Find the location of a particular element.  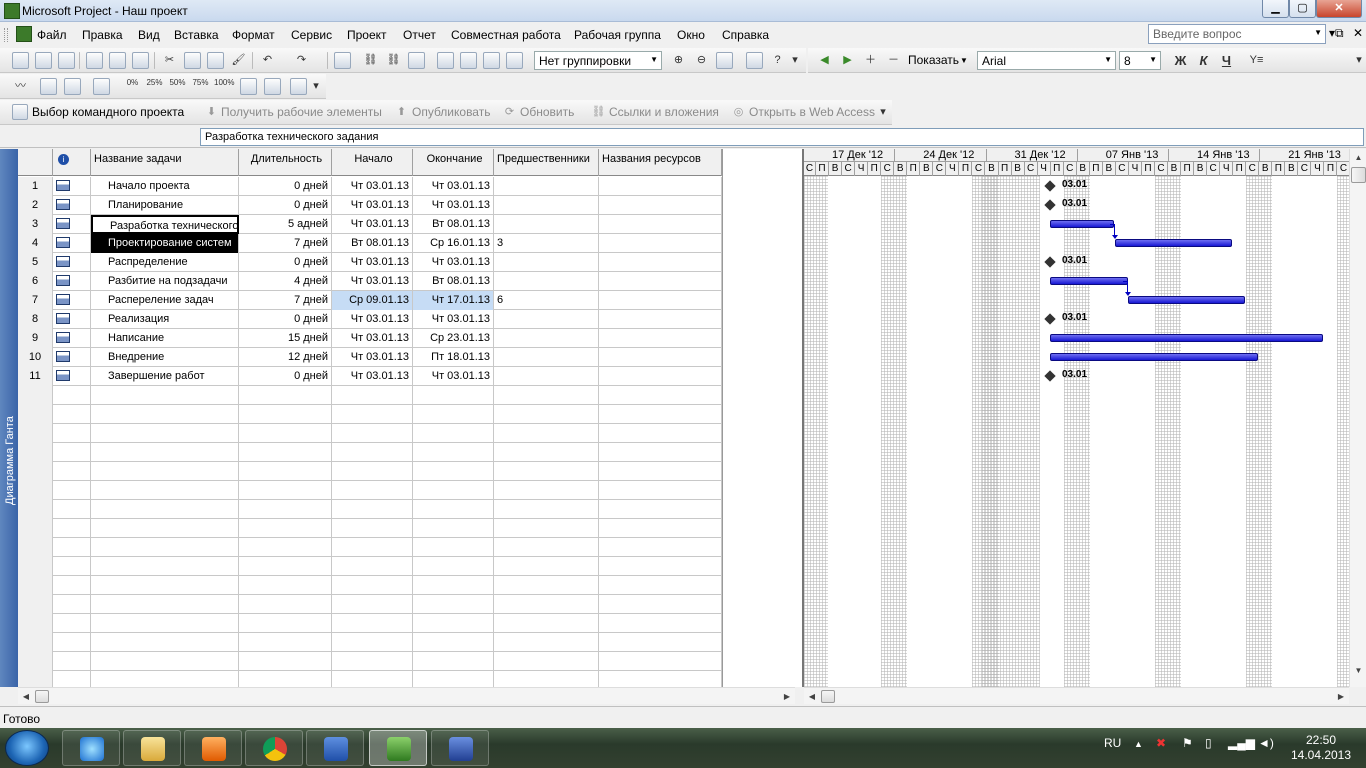

links-attachments-button: Ссылки и вложения is located at coordinates (664, 112).